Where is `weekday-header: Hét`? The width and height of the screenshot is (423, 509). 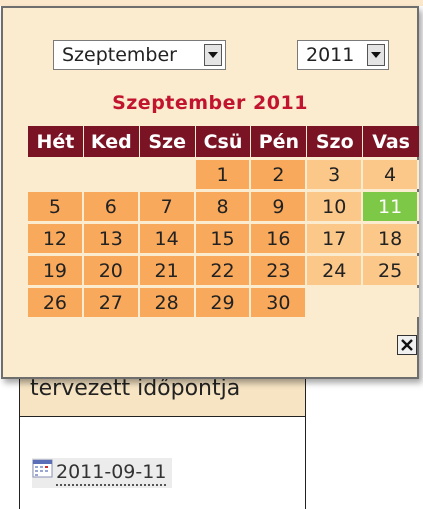
weekday-header: Hét is located at coordinates (56, 141).